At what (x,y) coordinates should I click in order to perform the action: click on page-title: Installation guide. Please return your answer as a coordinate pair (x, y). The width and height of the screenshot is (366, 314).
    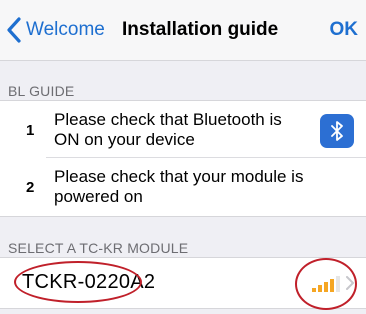
    Looking at the image, I should click on (200, 29).